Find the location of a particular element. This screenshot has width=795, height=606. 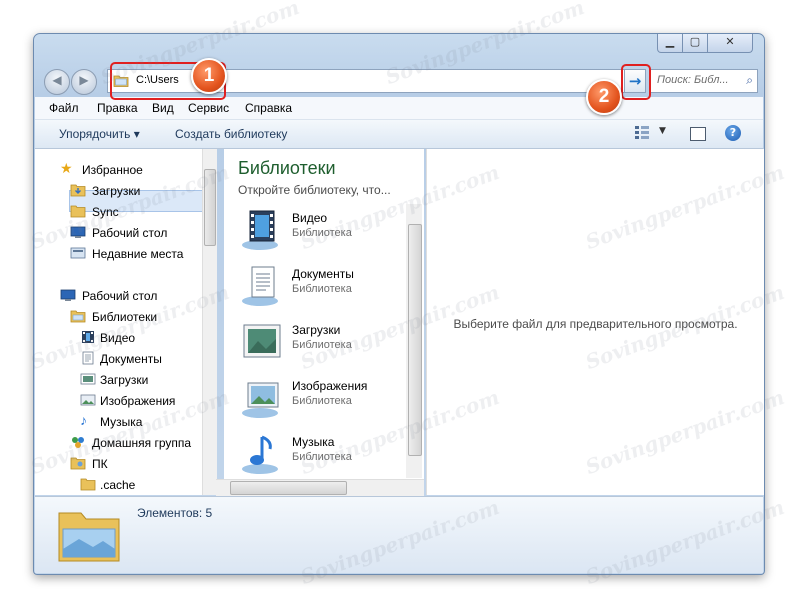

music-note-icon: ♪ is located at coordinates (83, 420).